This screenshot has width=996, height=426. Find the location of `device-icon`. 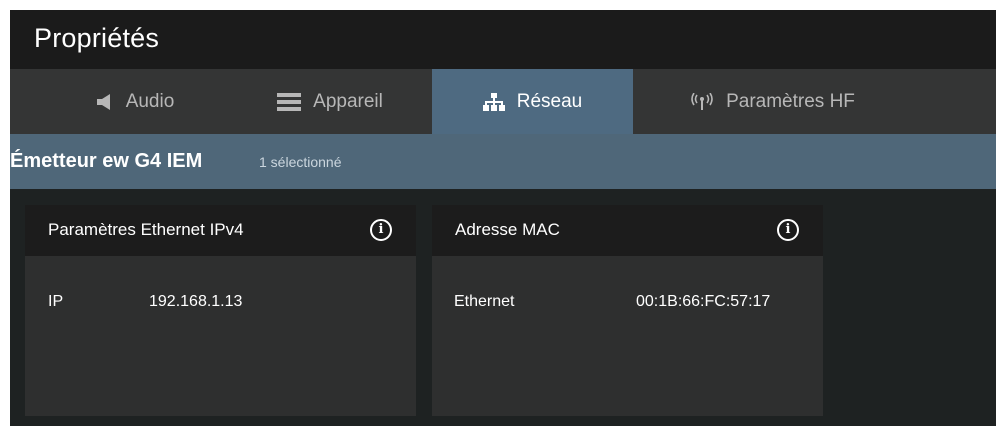

device-icon is located at coordinates (289, 101).